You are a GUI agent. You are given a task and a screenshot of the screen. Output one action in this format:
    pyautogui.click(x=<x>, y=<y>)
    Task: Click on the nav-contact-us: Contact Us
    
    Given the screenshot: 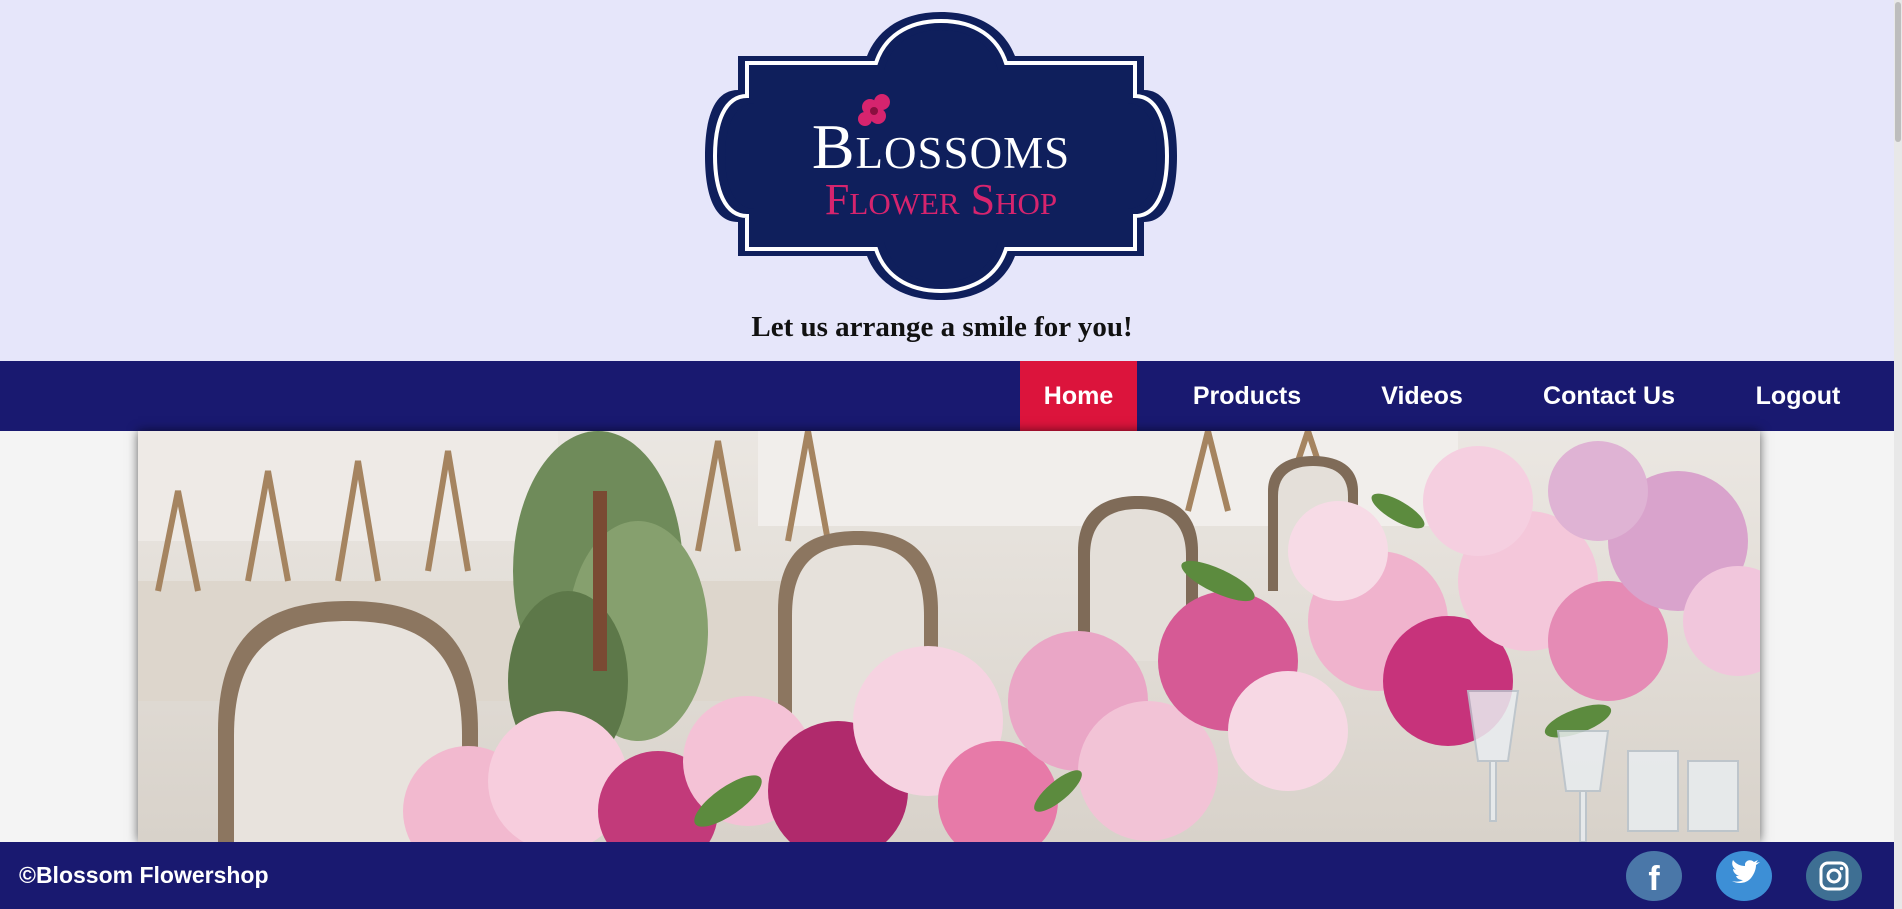 What is the action you would take?
    pyautogui.click(x=1609, y=396)
    